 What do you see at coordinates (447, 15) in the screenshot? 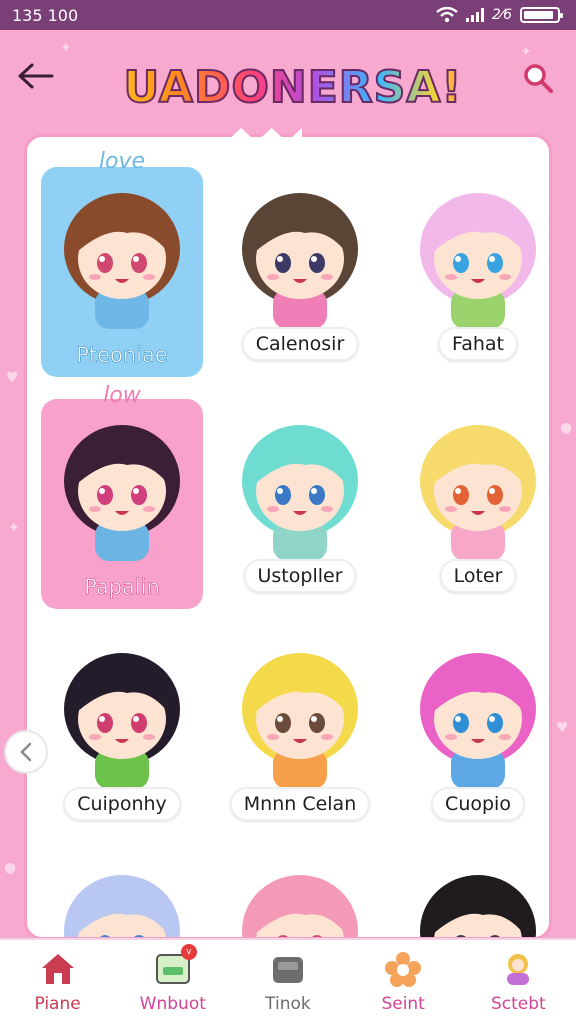
I see `wifi-icon` at bounding box center [447, 15].